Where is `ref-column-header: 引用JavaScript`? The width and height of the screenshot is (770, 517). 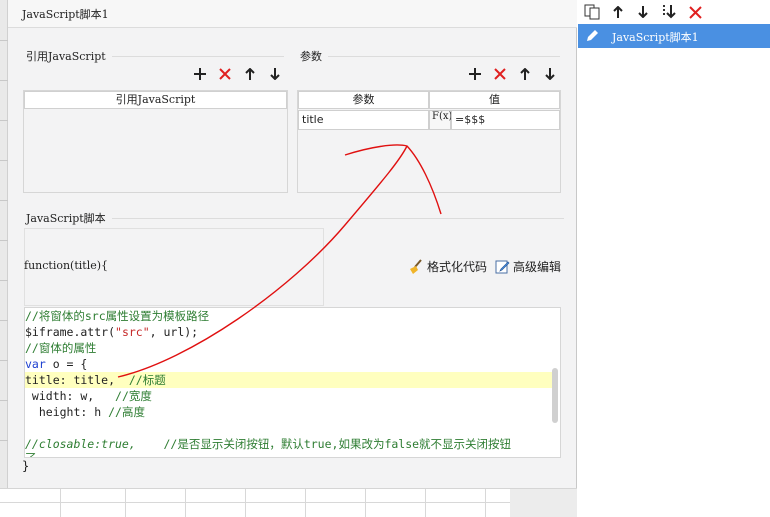
ref-column-header: 引用JavaScript is located at coordinates (155, 100).